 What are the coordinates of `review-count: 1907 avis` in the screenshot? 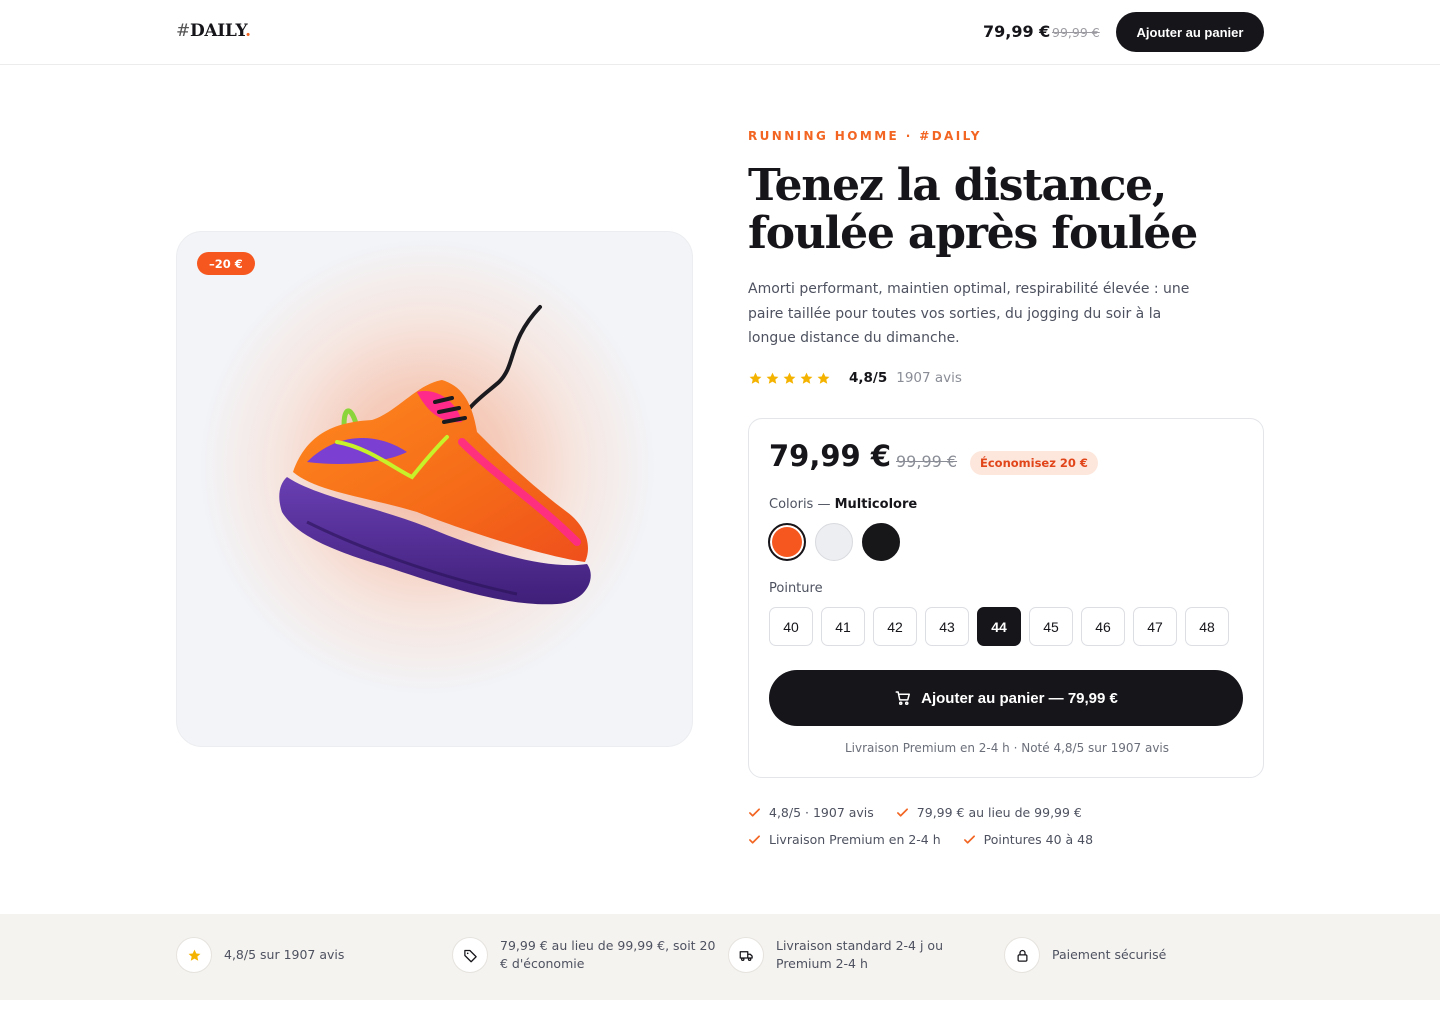 It's located at (929, 378).